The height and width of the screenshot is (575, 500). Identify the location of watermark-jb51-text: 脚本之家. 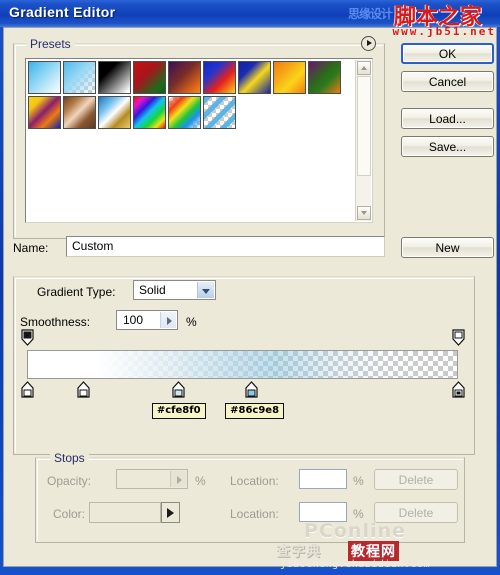
(438, 16).